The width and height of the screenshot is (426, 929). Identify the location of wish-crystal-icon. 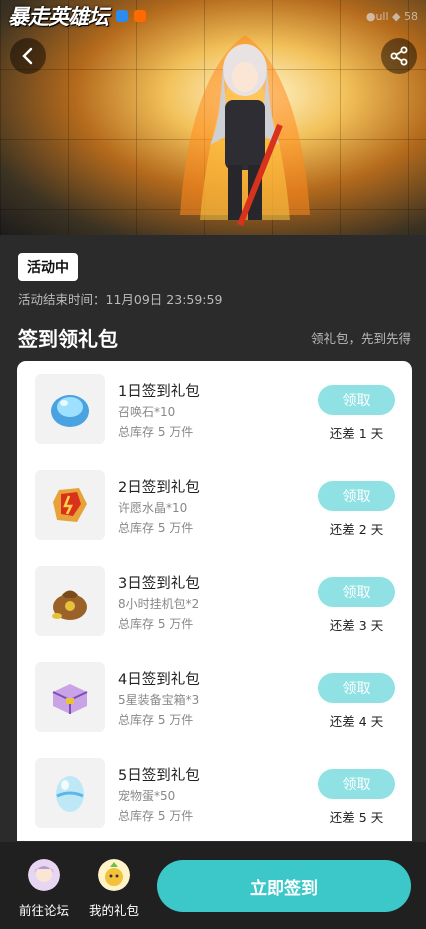
(70, 505).